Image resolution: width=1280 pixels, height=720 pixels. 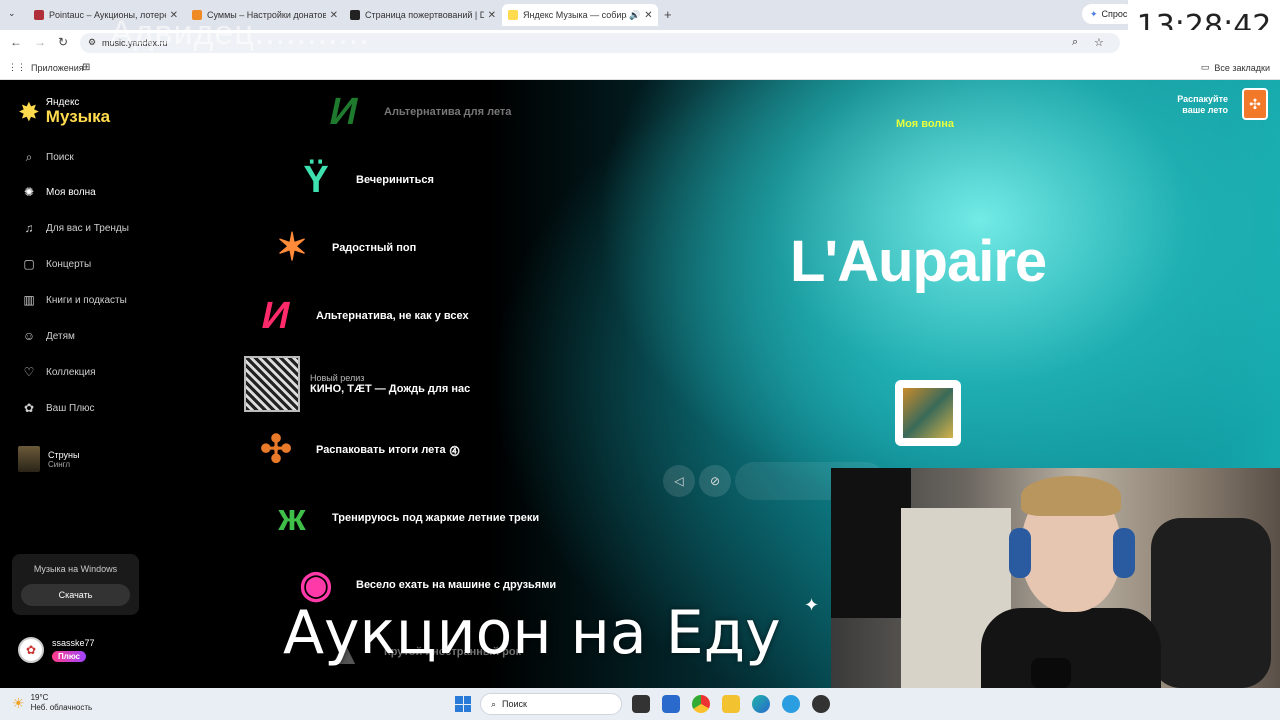 I want to click on bookmark-apps: ⋮⋮ Приложения, so click(x=46, y=67).